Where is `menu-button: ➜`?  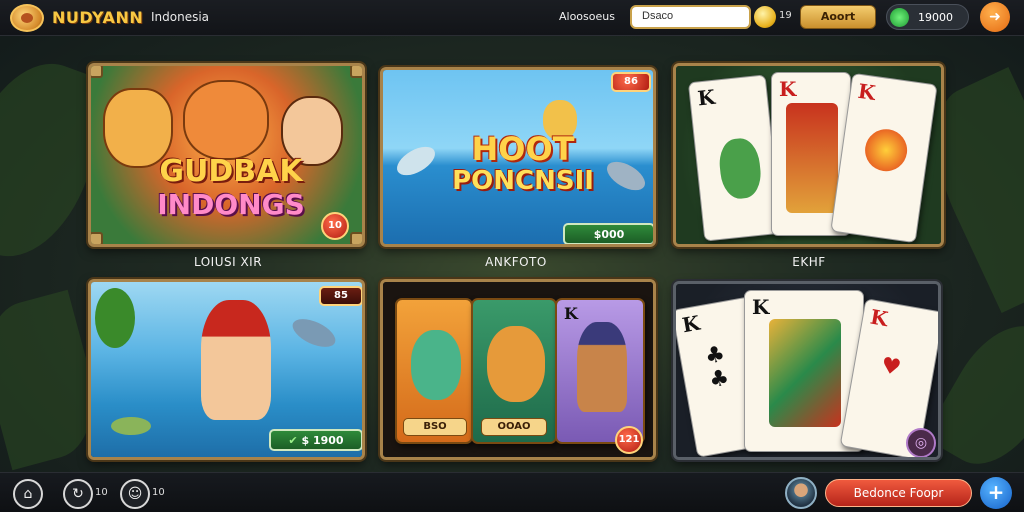 menu-button: ➜ is located at coordinates (995, 17).